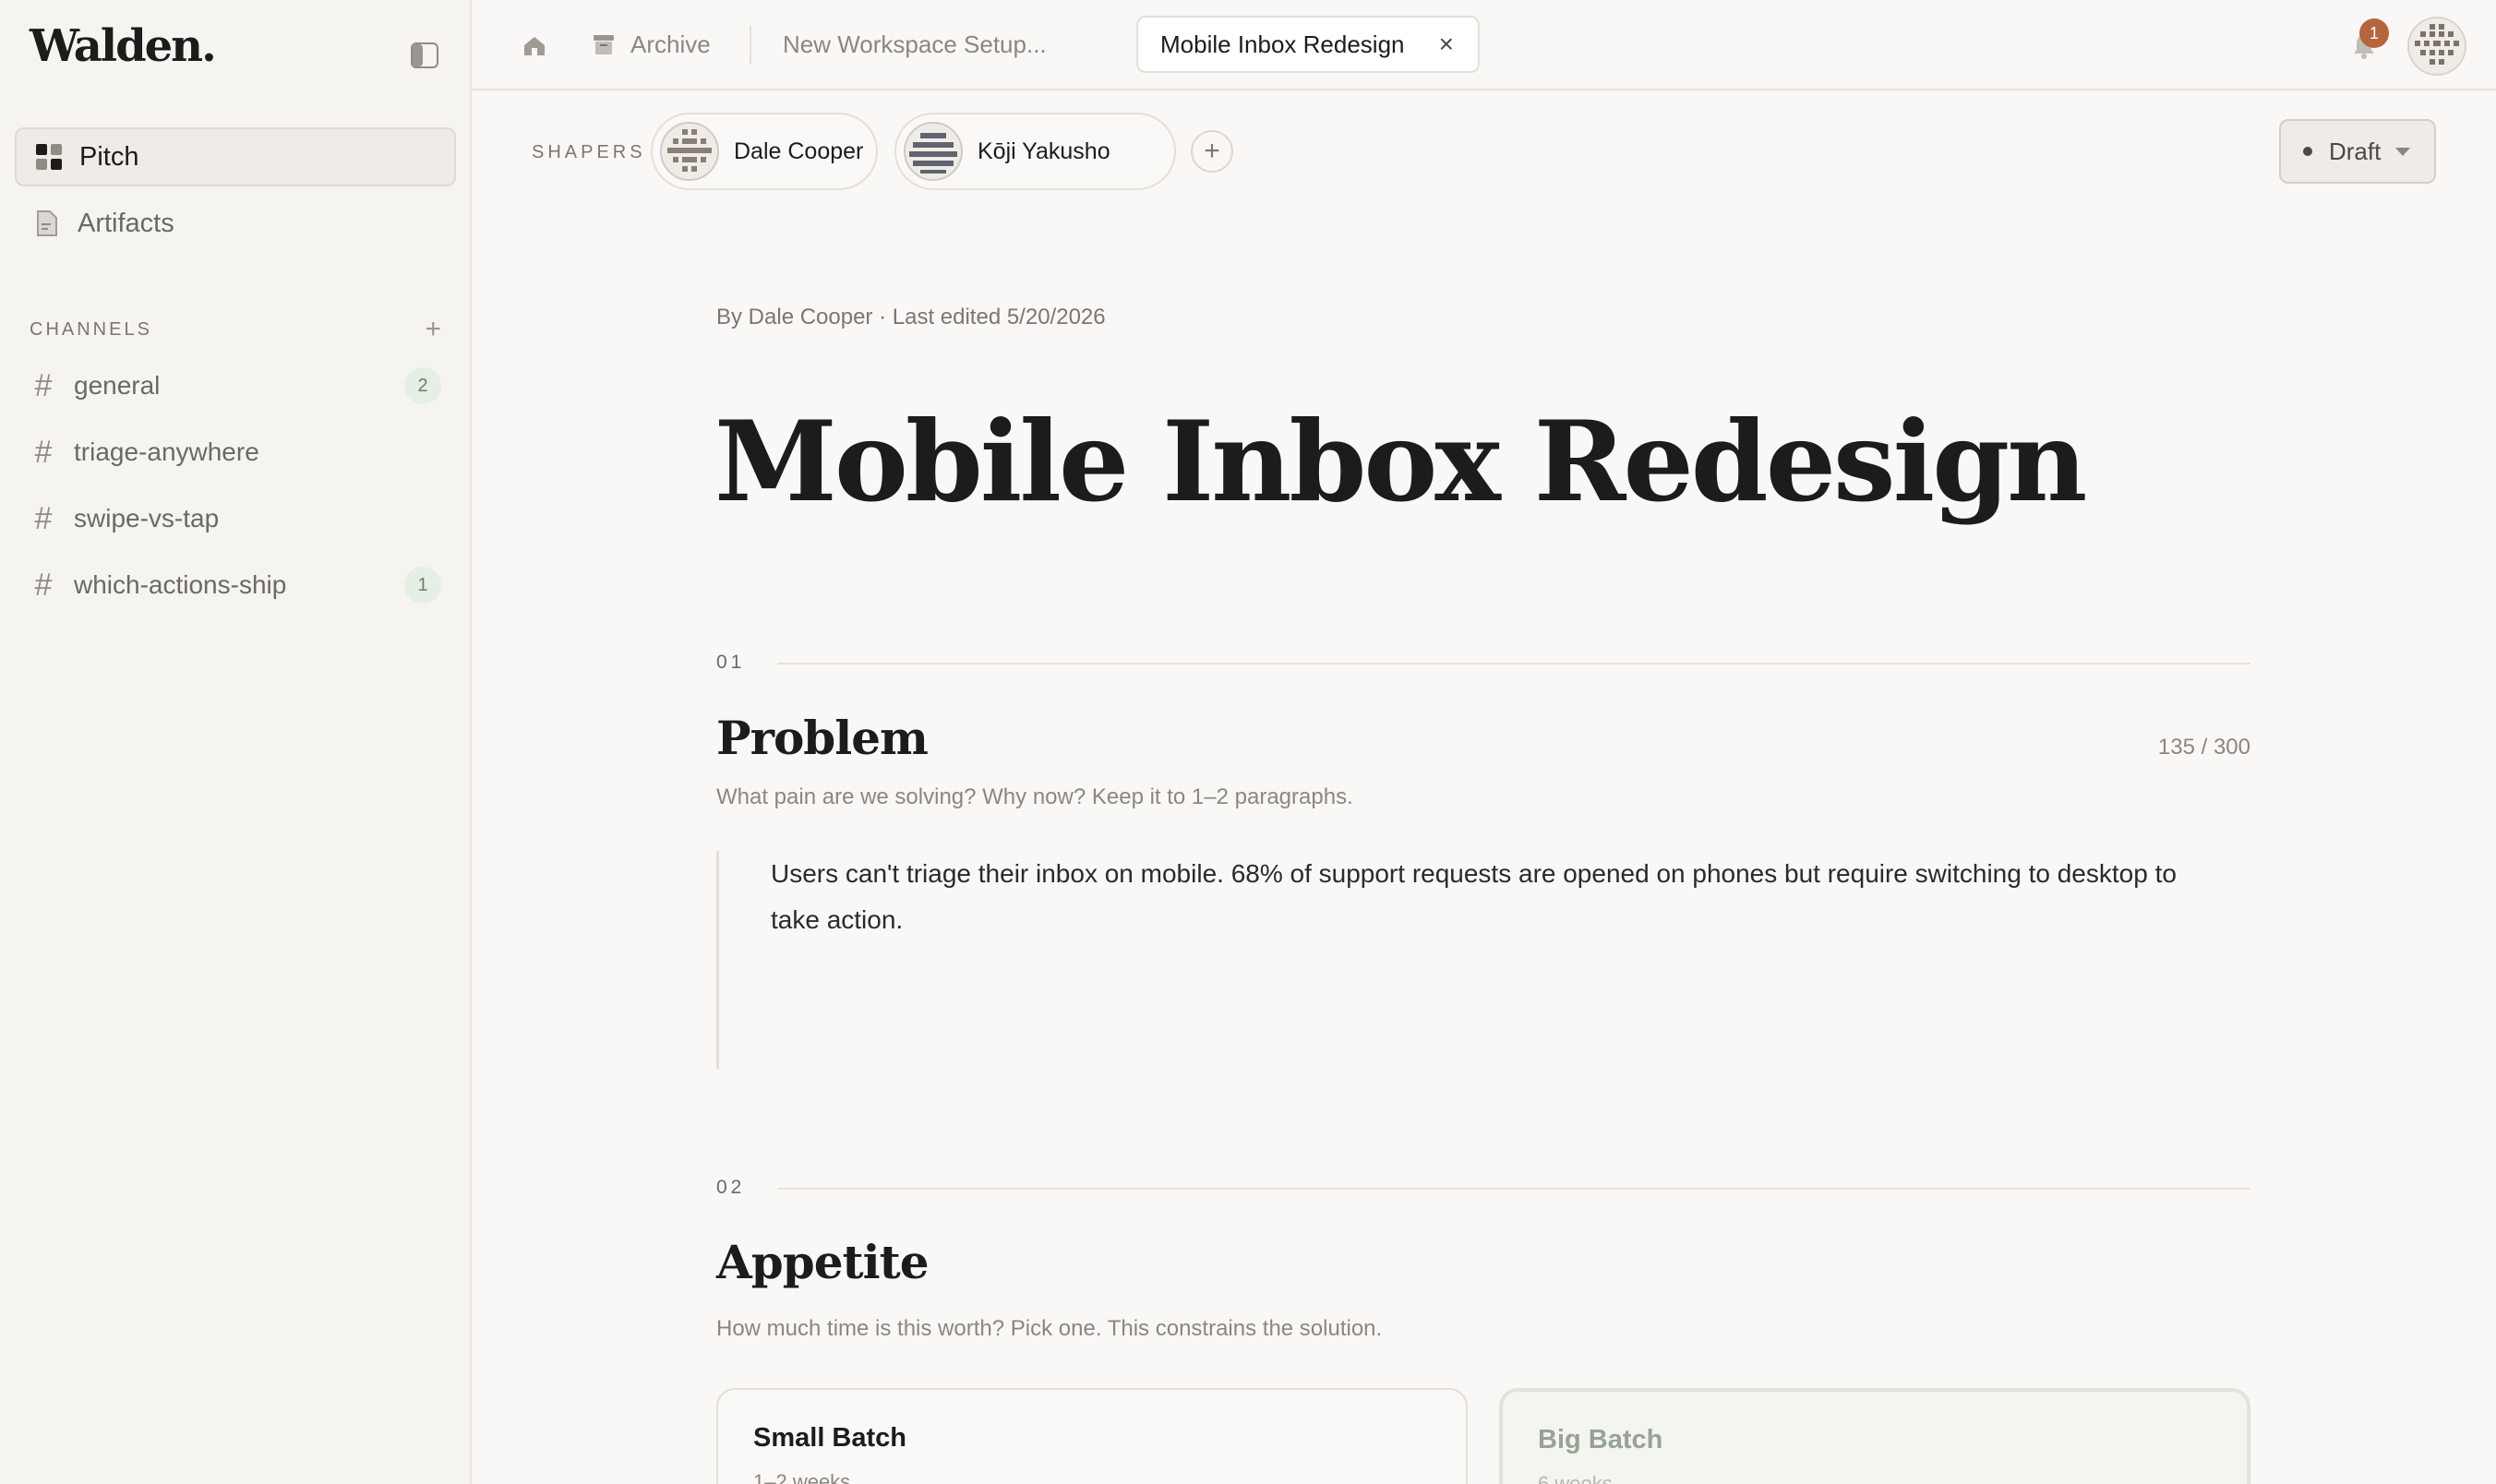  Describe the element at coordinates (1400, 462) in the screenshot. I see `page-title: Mobile Inbox Redesign` at that location.